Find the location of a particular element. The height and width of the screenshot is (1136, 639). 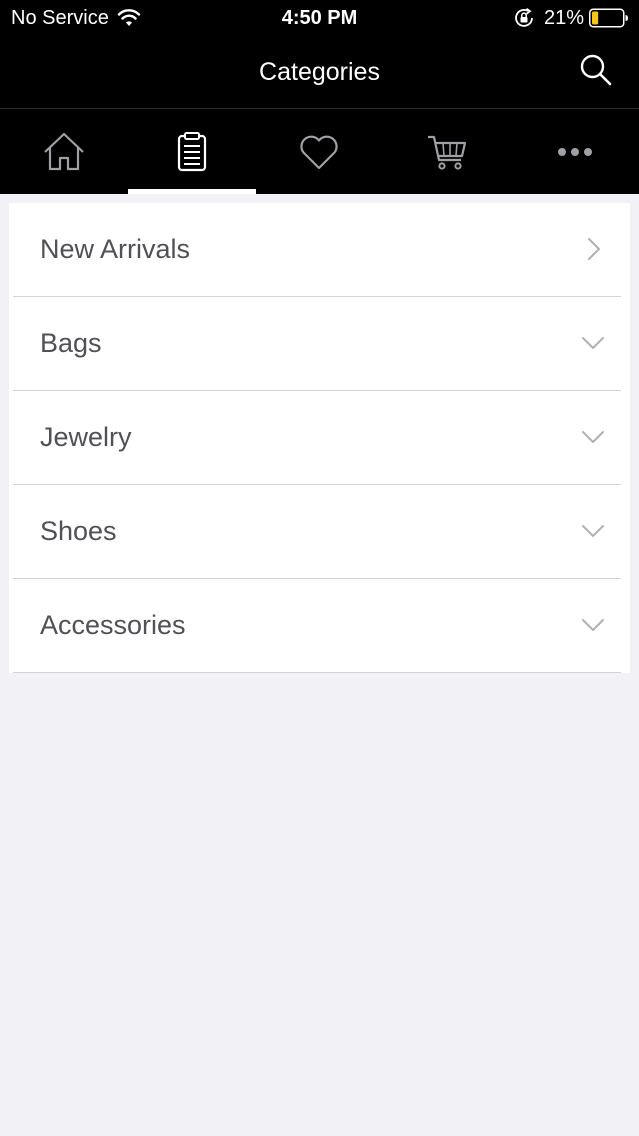

tab-categories is located at coordinates (191, 151).